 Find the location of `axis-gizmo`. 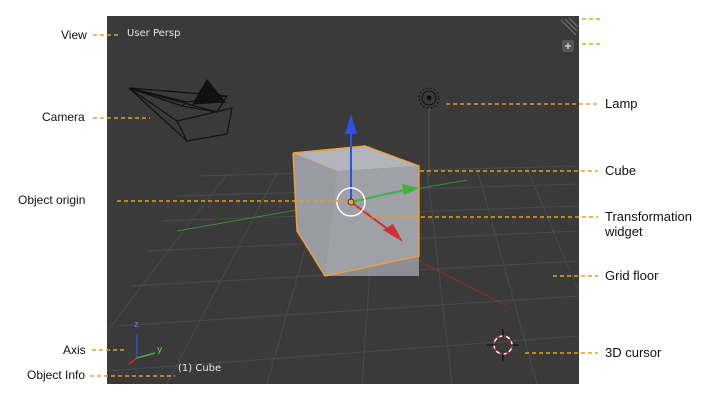

axis-gizmo is located at coordinates (142, 349).